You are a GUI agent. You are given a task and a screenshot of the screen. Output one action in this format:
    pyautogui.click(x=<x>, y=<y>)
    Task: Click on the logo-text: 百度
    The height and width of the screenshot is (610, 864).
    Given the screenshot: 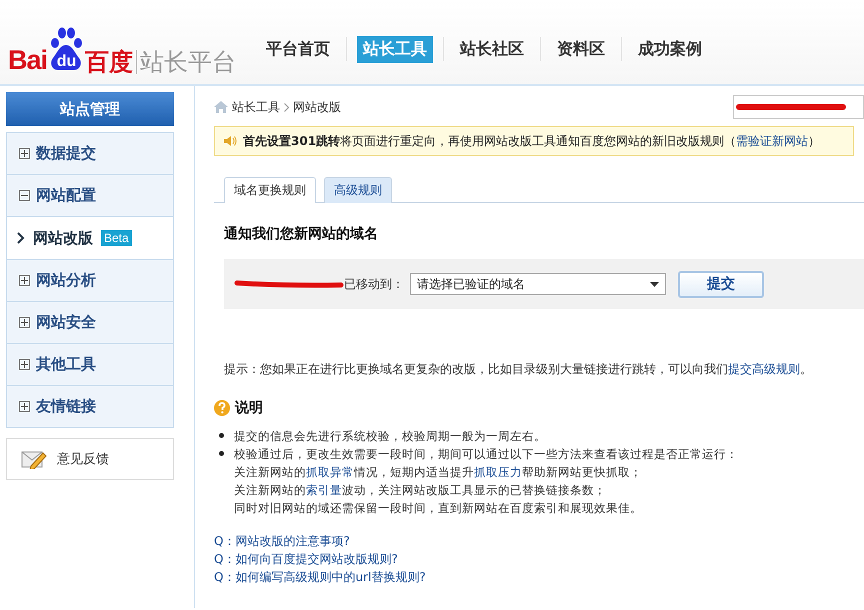 What is the action you would take?
    pyautogui.click(x=109, y=62)
    